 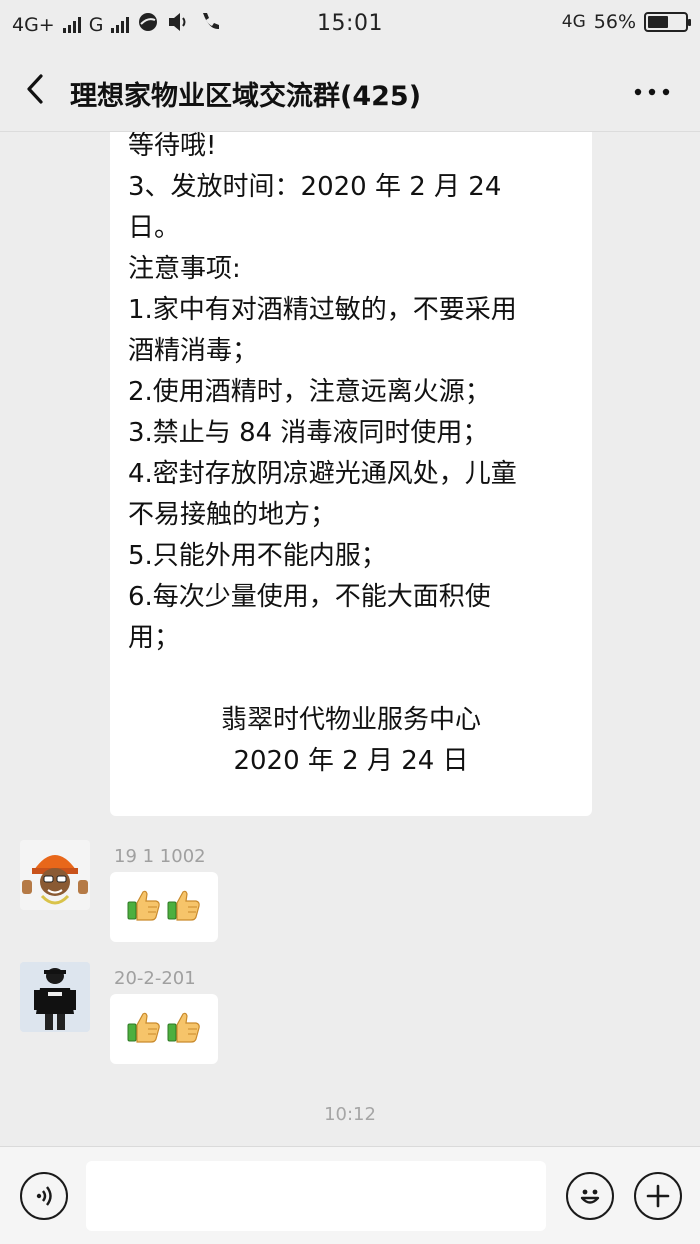 What do you see at coordinates (652, 92) in the screenshot?
I see `more-dots-icon` at bounding box center [652, 92].